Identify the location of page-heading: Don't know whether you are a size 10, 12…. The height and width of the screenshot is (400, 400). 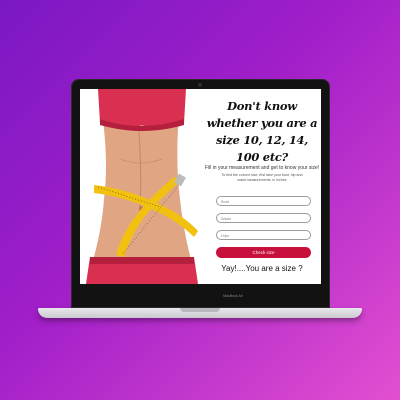
(262, 131).